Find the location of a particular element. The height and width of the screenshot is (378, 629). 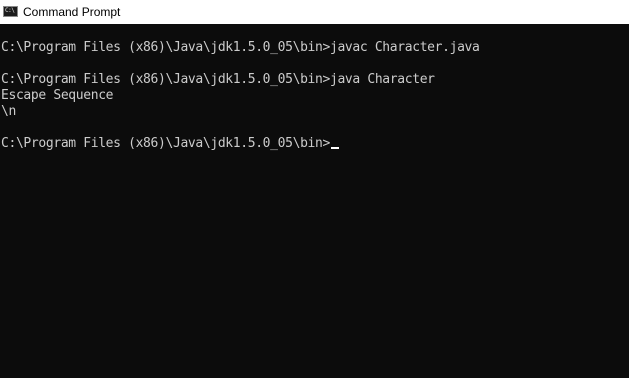

text-cursor is located at coordinates (334, 148).